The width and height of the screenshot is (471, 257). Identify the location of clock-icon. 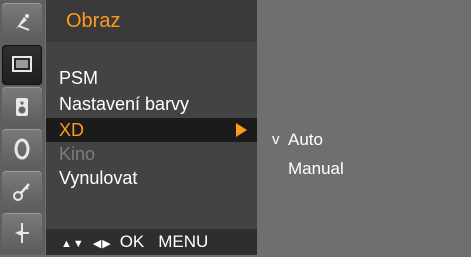
(22, 149).